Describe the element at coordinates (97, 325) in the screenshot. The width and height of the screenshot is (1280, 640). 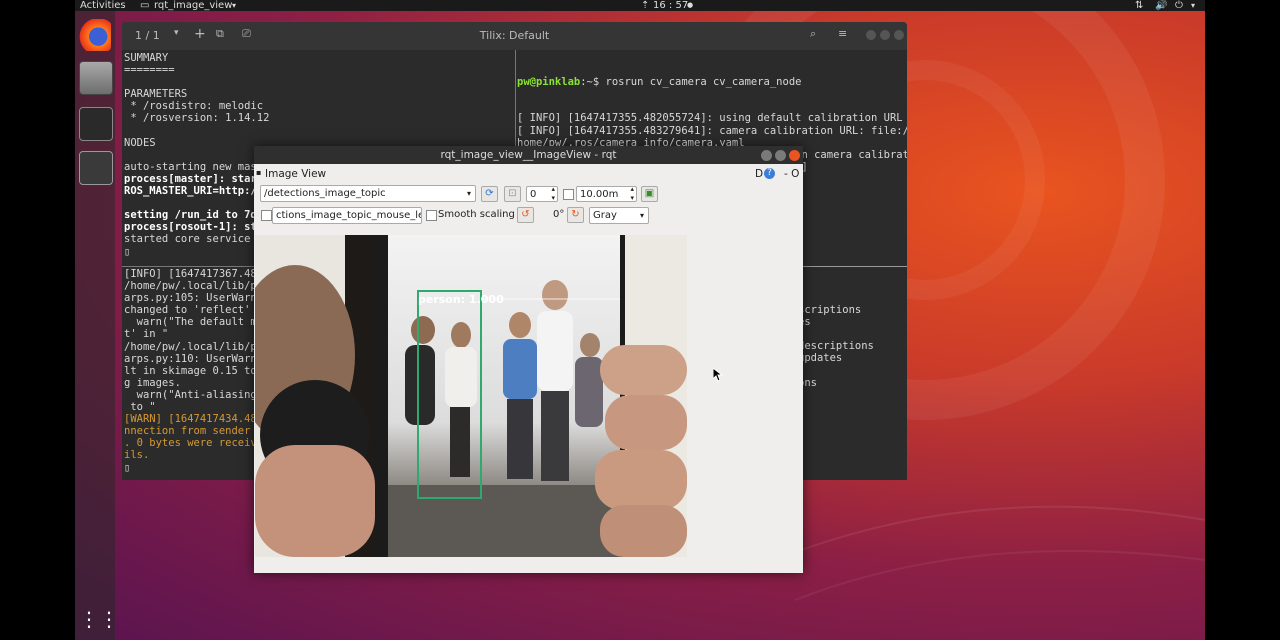
I see `dock: ⋮⋮` at that location.